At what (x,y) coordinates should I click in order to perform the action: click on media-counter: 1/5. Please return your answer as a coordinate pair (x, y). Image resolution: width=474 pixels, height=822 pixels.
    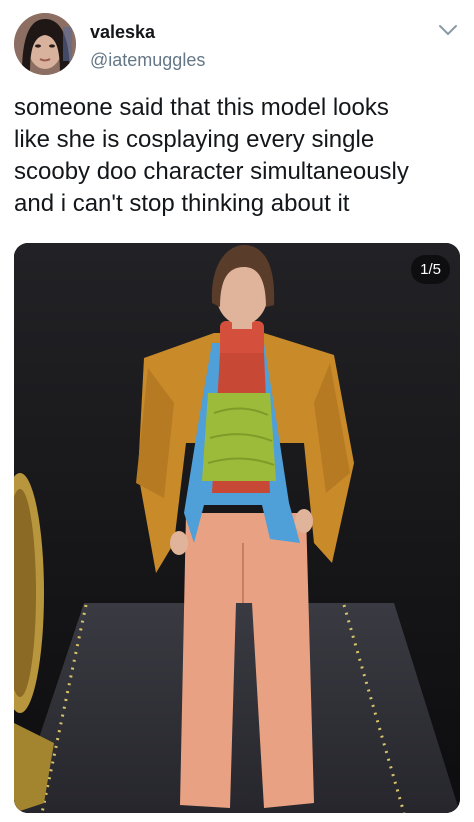
    Looking at the image, I should click on (430, 269).